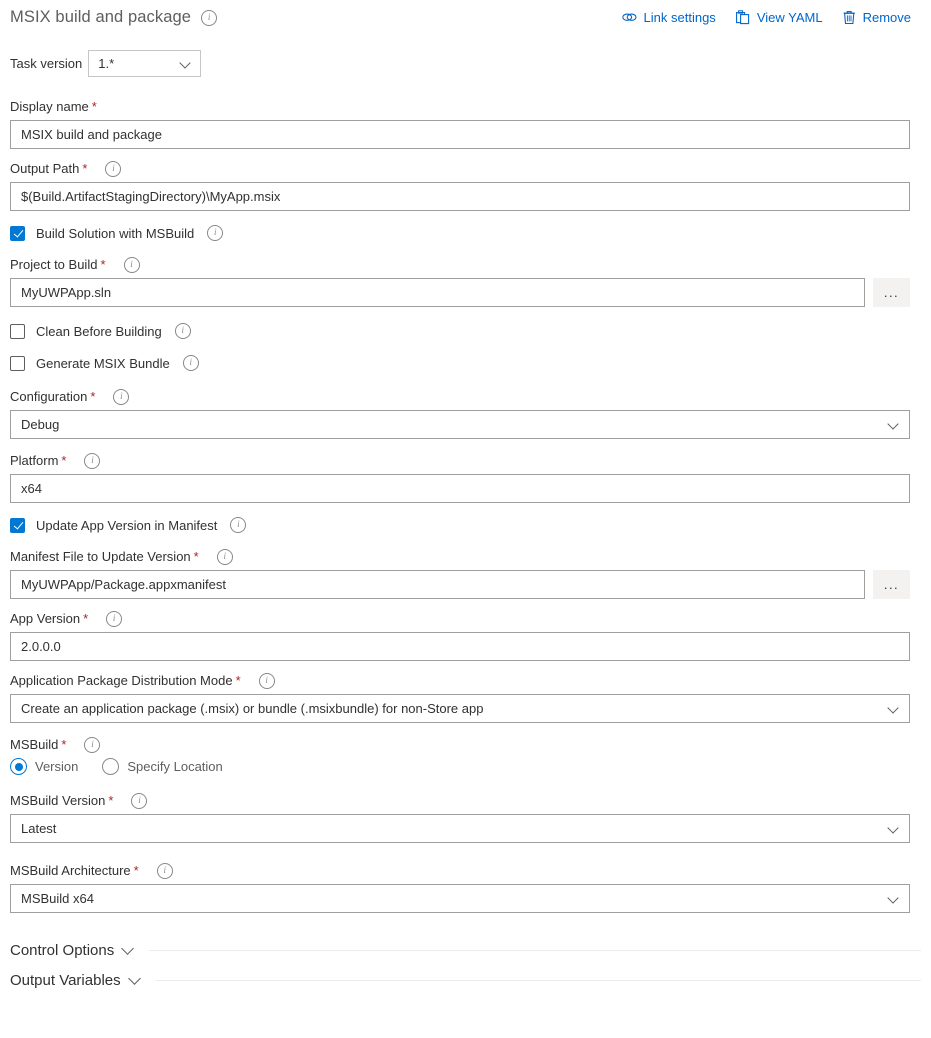  I want to click on output-path-label-text: Output Path, so click(45, 168).